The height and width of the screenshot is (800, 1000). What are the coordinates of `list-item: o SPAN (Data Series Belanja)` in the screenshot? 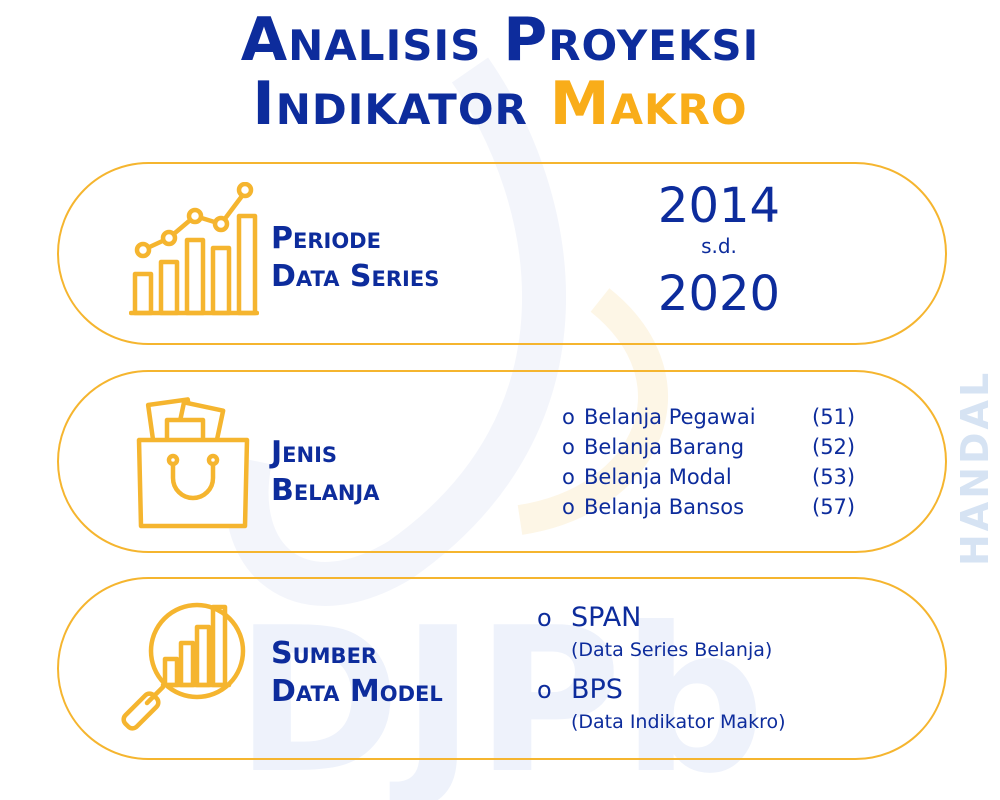 It's located at (661, 631).